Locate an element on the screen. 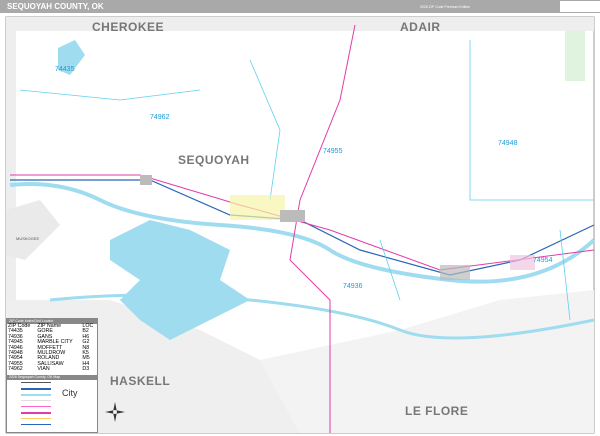 The height and width of the screenshot is (436, 600). edition-label: 2026 ZIP Code Premium Edition is located at coordinates (445, 7).